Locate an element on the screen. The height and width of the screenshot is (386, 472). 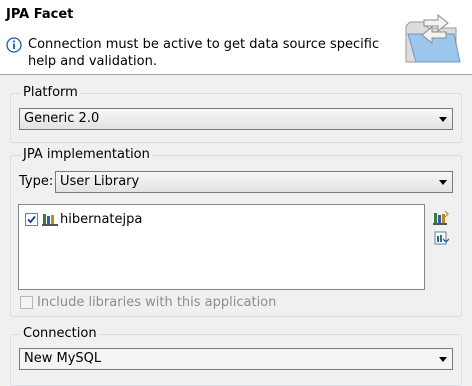
library-icon is located at coordinates (50, 220).